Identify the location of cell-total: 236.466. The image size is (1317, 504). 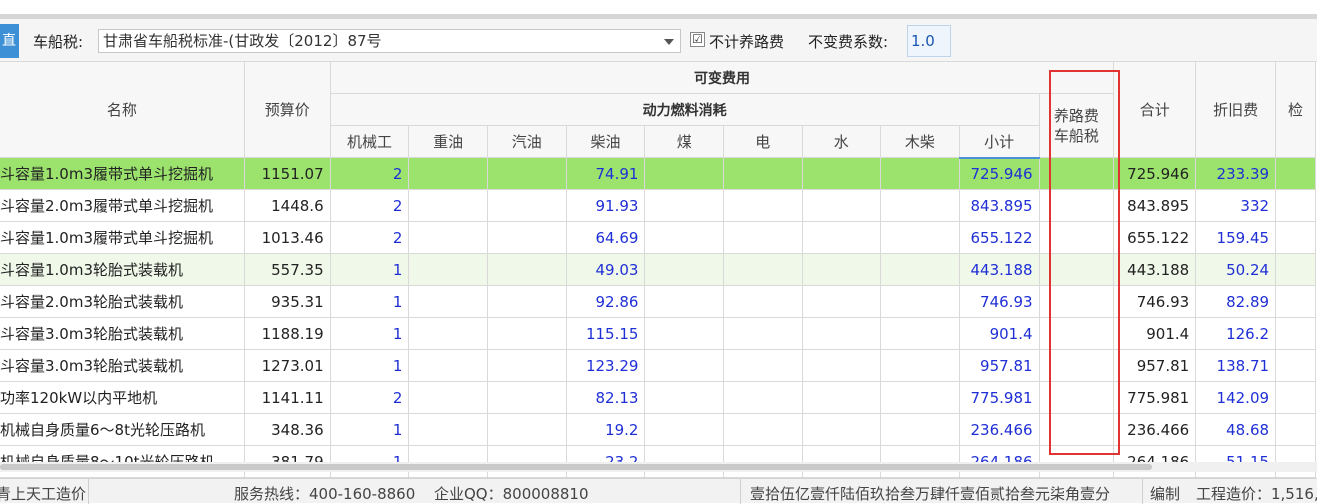
(1155, 429).